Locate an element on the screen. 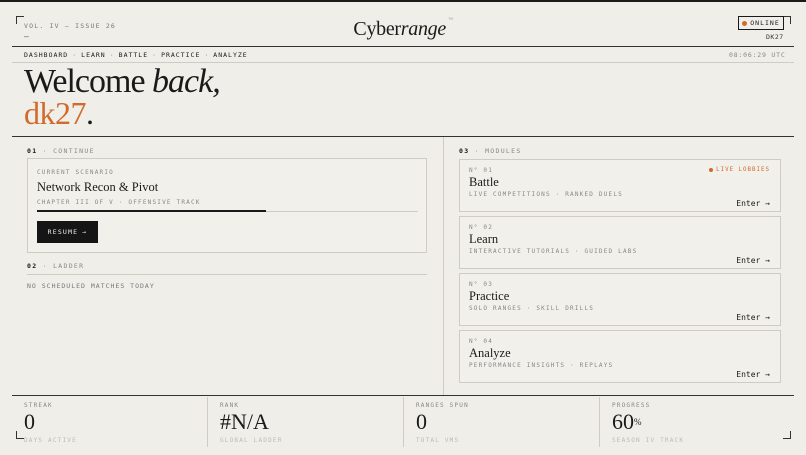 Image resolution: width=806 pixels, height=455 pixels. scenario-progress-fill is located at coordinates (151, 211).